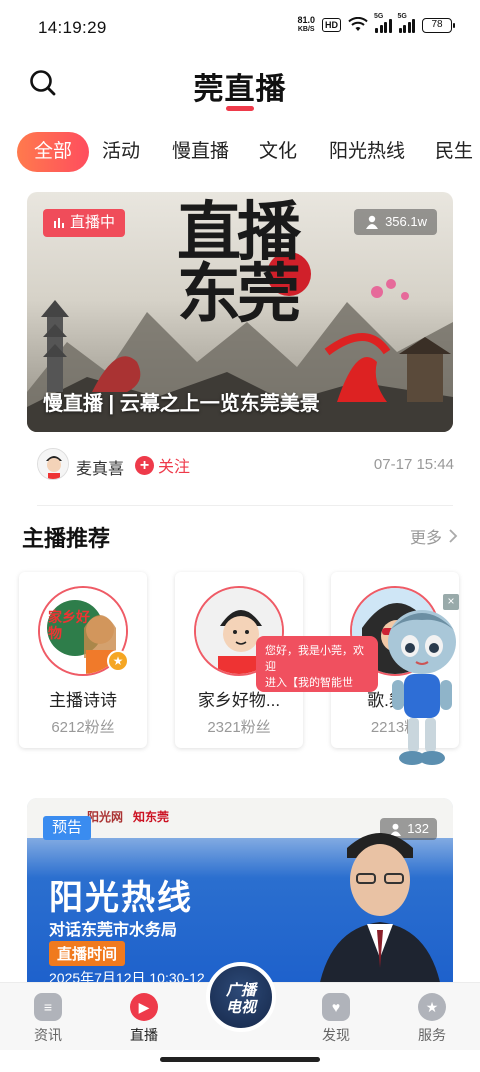 The height and width of the screenshot is (1072, 480). I want to click on follow-button: + 关注, so click(162, 465).